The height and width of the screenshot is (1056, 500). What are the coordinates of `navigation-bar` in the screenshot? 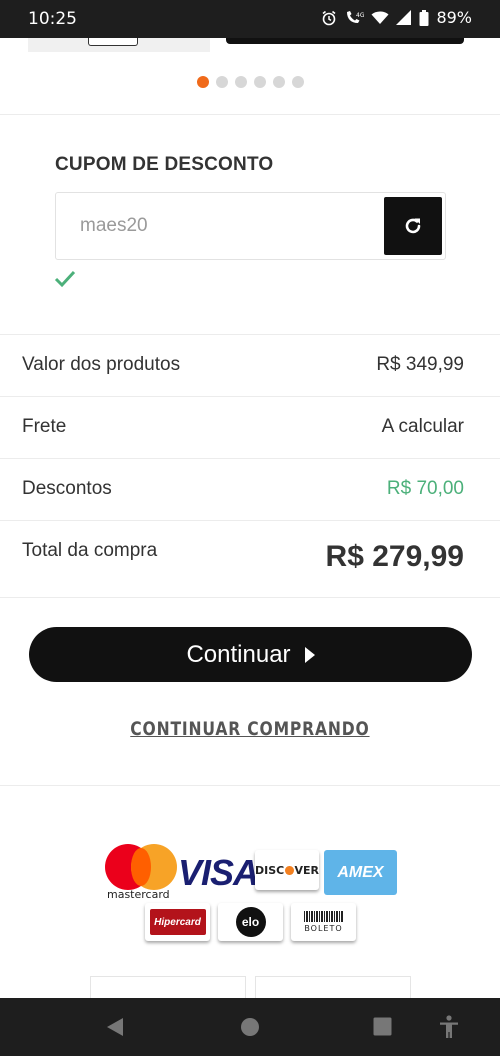 It's located at (250, 1027).